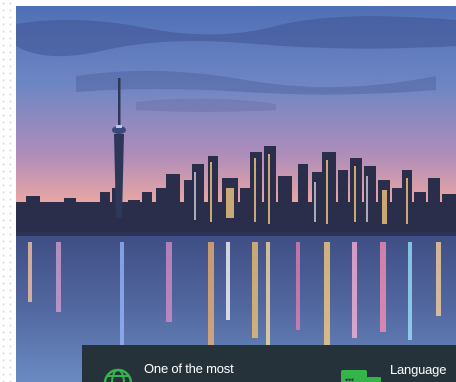  What do you see at coordinates (118, 375) in the screenshot?
I see `globe-icon` at bounding box center [118, 375].